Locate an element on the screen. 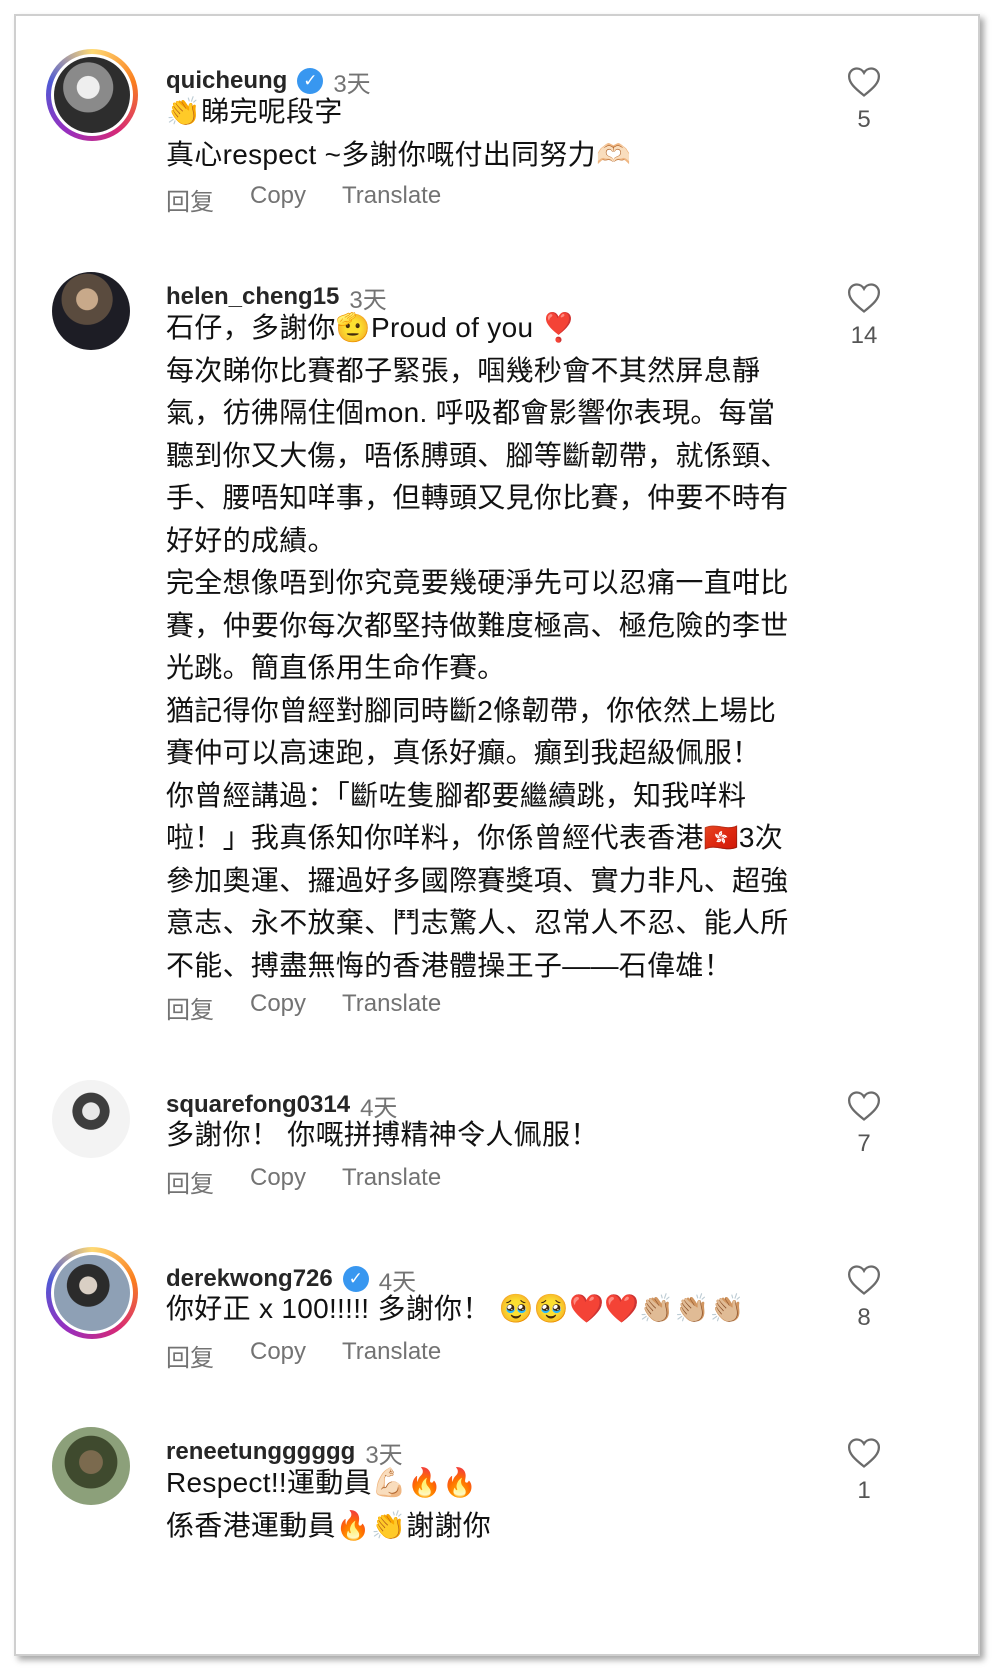 This screenshot has height=1674, width=999. comment-text: 多謝你！ 你嘅拼搏精神令人佩服！ is located at coordinates (382, 1134).